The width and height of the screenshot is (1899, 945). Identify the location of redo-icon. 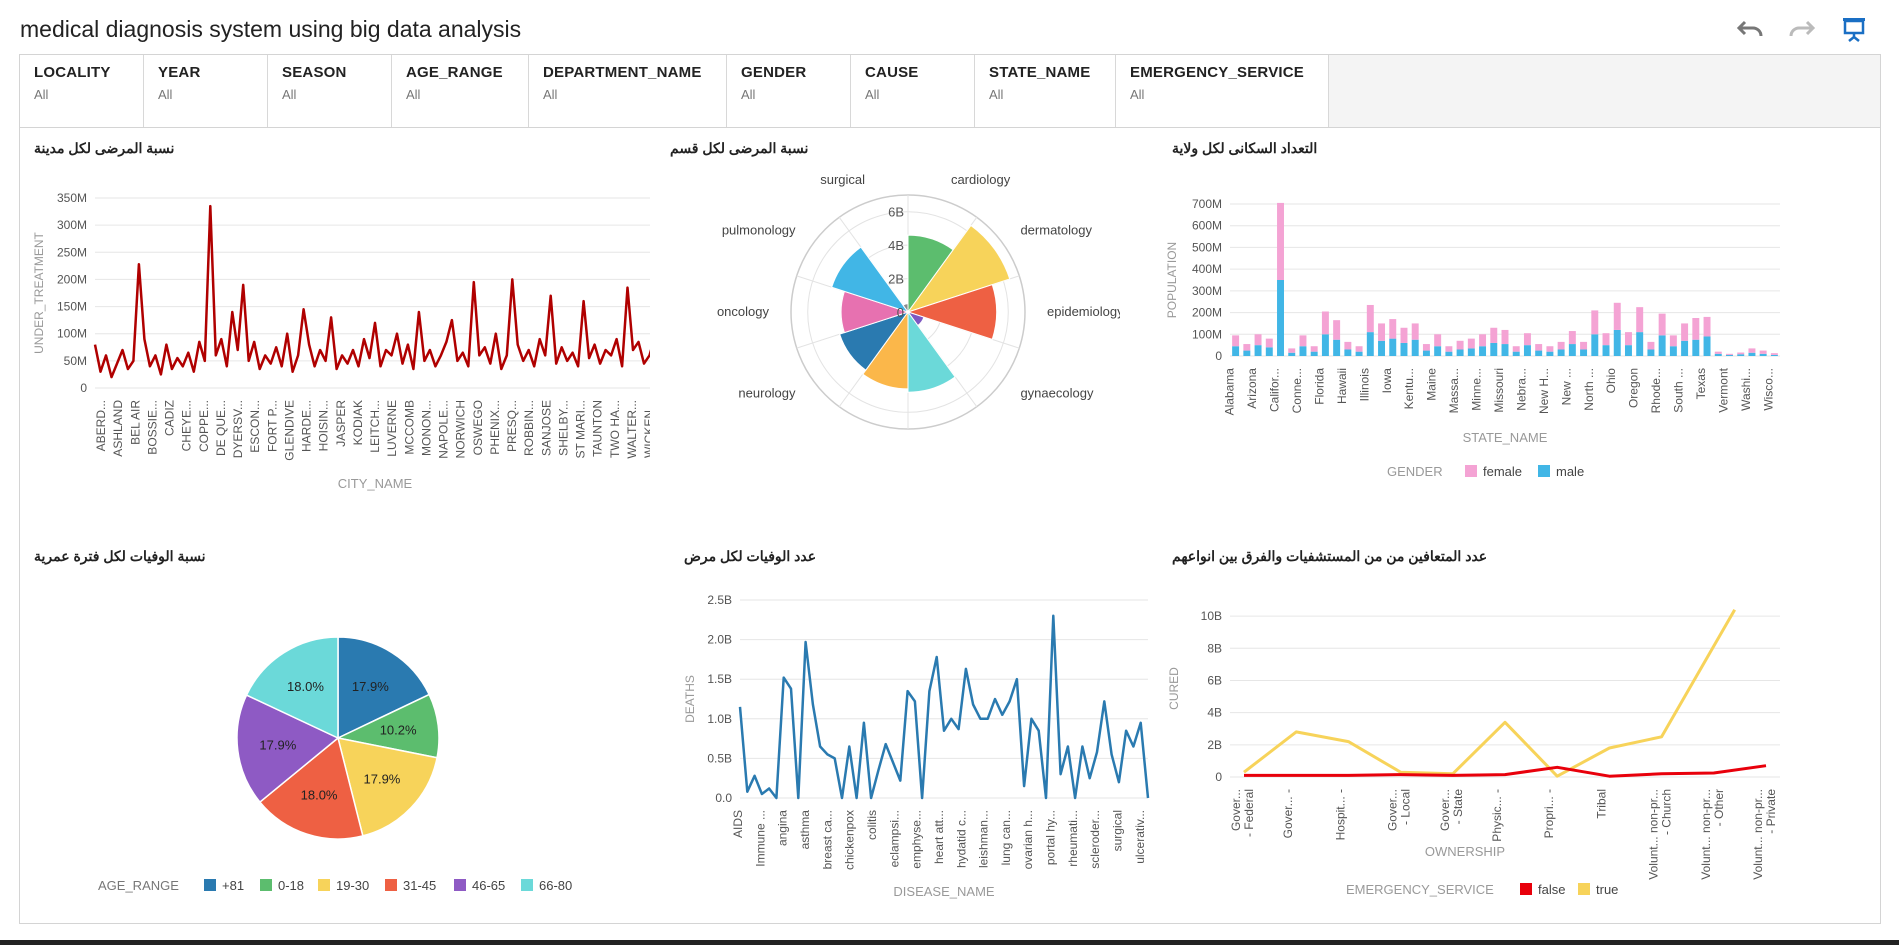
(1802, 28).